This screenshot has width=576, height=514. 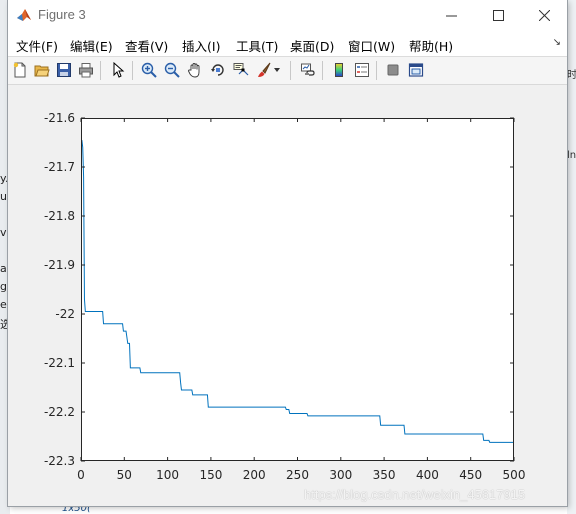 I want to click on y-tick-label: -22.2, so click(x=59, y=412).